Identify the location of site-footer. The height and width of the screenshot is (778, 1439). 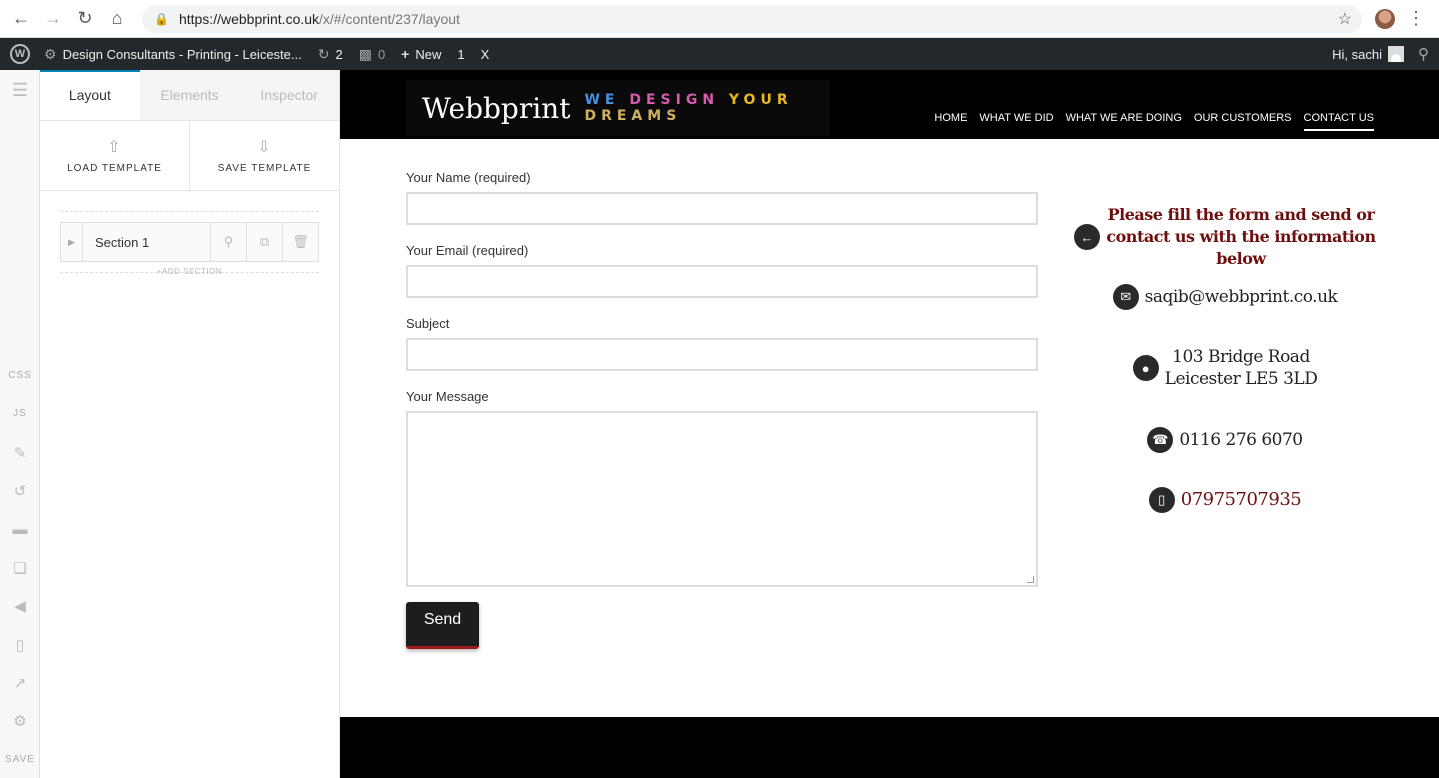
(889, 747).